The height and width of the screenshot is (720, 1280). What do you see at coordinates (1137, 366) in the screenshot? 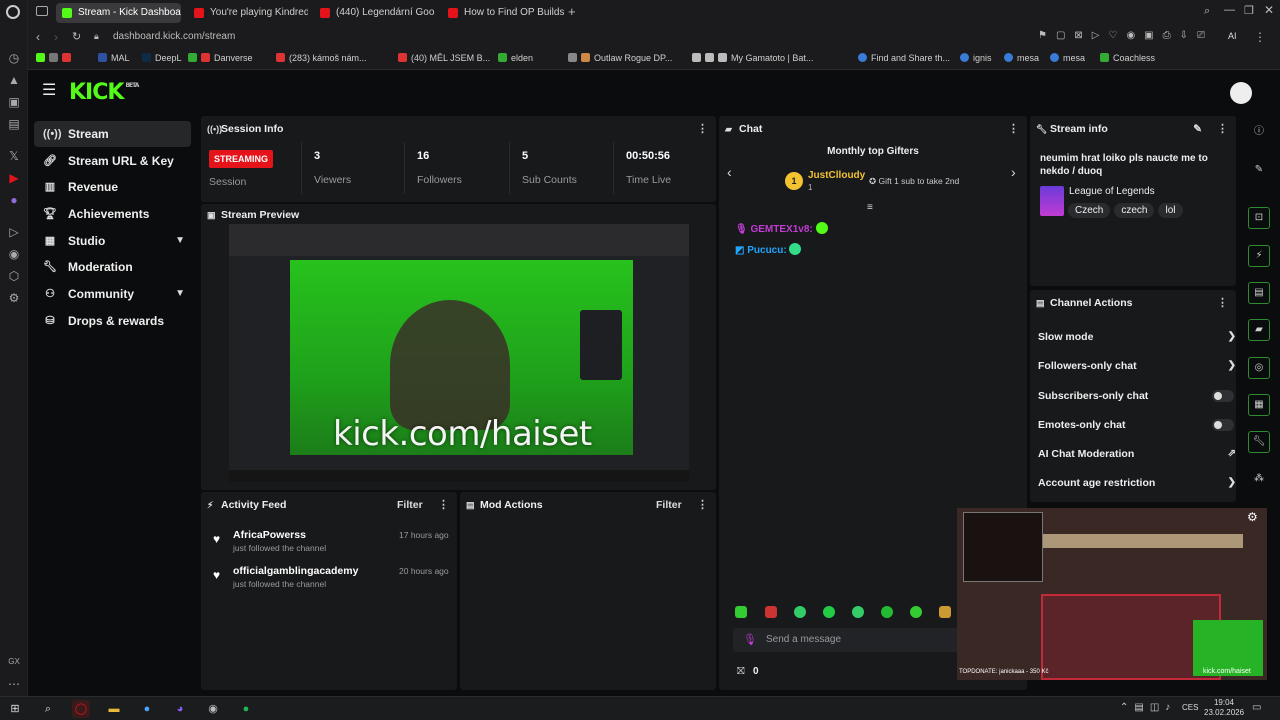
I see `action-followers-only: Followers-only chat ❯` at bounding box center [1137, 366].